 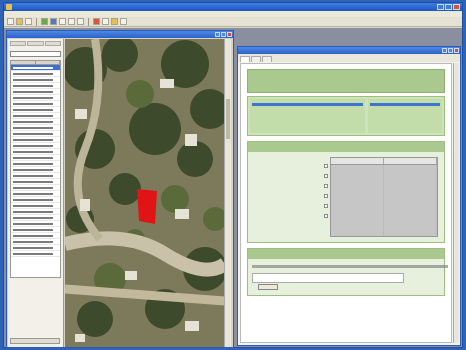 What do you see at coordinates (233, 7) in the screenshot?
I see `title-bar` at bounding box center [233, 7].